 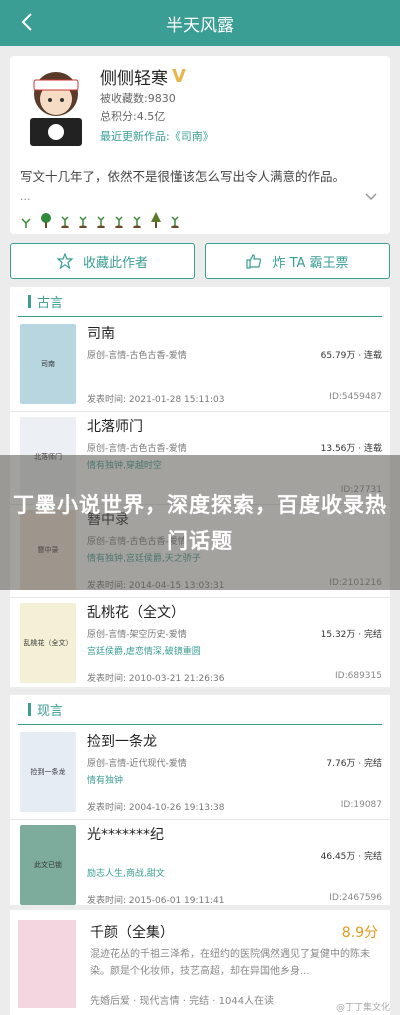 I want to click on book-word-count: 46.45万 · 完结, so click(x=351, y=857).